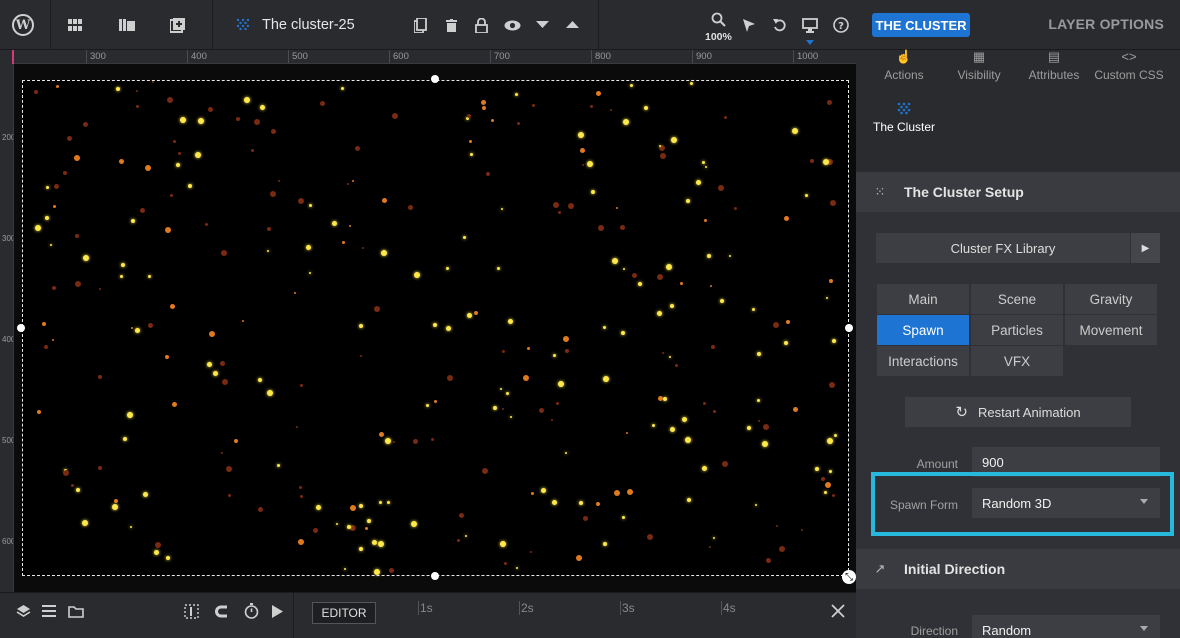  I want to click on cluster-fx-library-button: Cluster FX Library, so click(1003, 248).